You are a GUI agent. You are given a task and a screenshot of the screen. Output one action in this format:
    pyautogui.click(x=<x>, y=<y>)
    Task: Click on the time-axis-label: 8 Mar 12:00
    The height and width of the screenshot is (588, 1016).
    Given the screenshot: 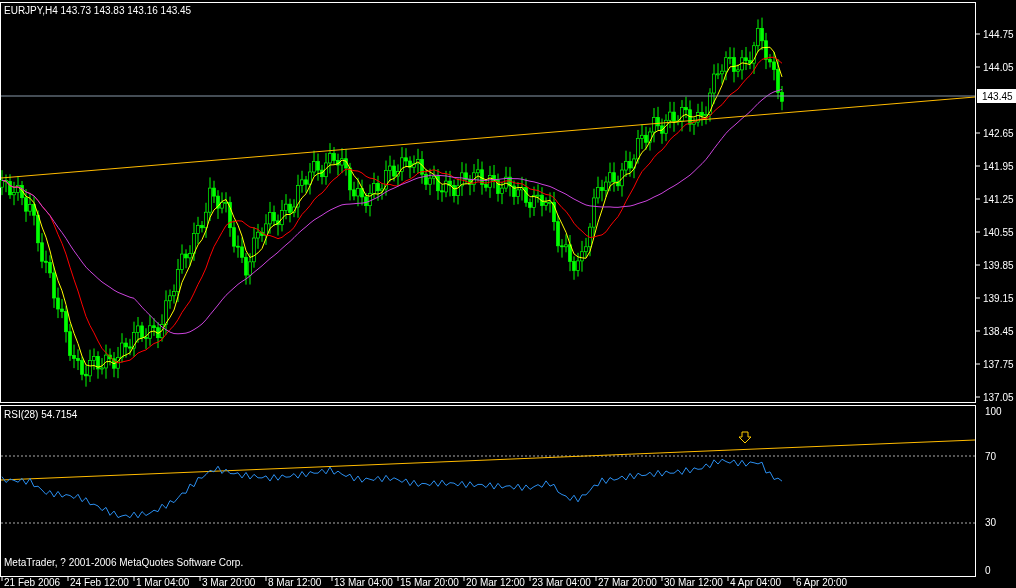 What is the action you would take?
    pyautogui.click(x=295, y=582)
    